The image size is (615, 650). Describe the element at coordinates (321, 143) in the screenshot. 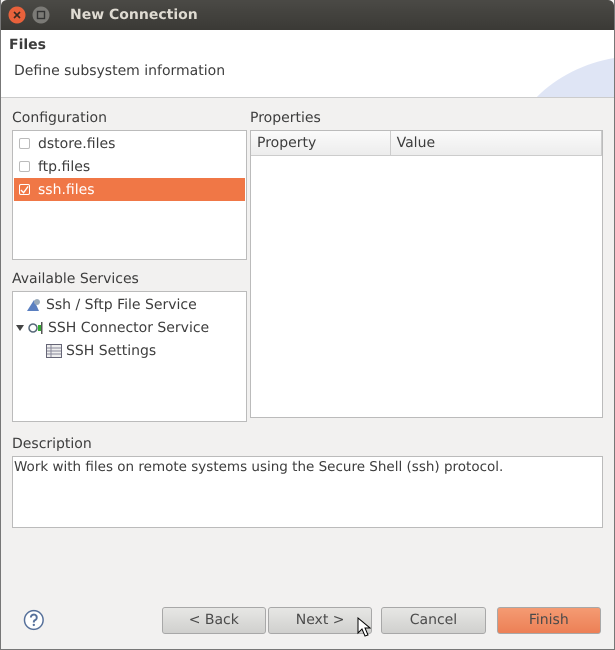

I see `column-header: Property` at that location.